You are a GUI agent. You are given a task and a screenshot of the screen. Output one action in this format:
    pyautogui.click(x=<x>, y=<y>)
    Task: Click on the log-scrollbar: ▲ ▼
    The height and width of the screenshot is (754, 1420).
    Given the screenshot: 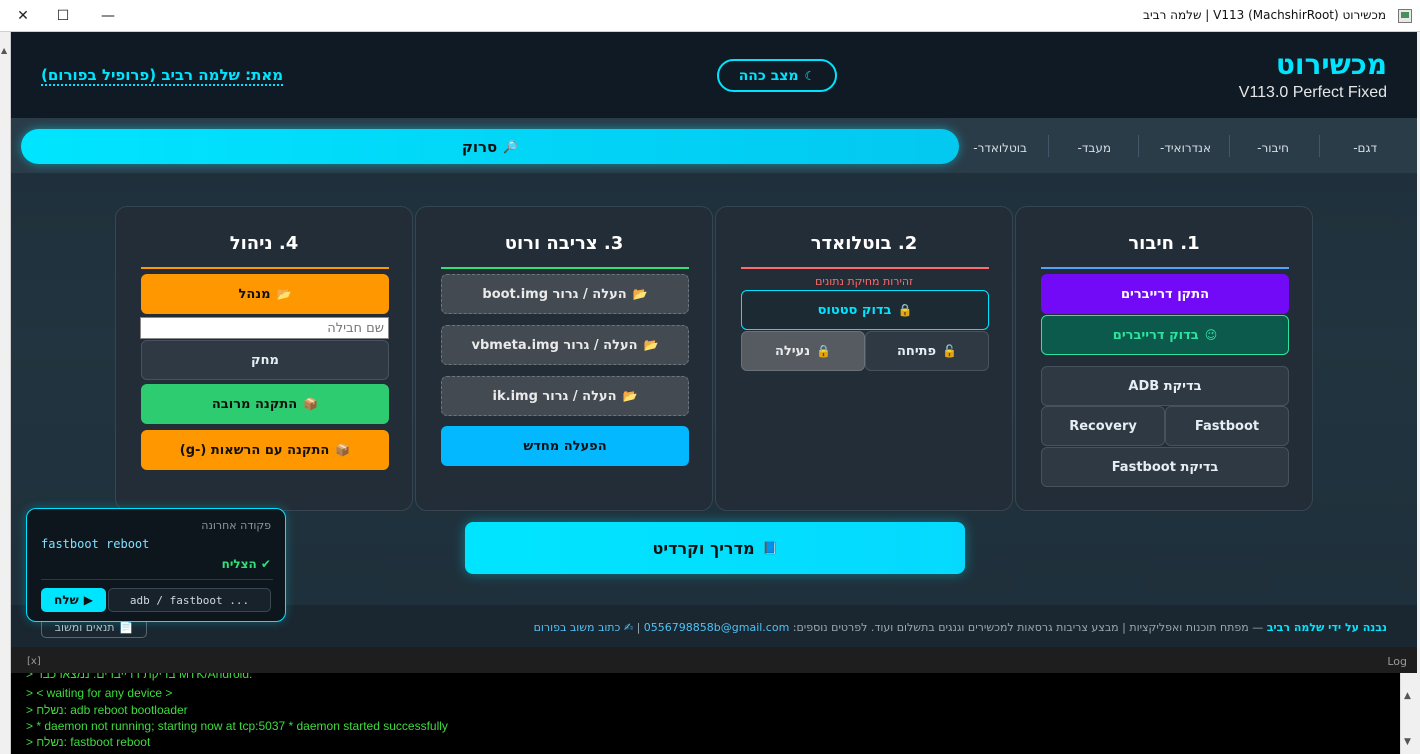 What is the action you would take?
    pyautogui.click(x=1408, y=713)
    